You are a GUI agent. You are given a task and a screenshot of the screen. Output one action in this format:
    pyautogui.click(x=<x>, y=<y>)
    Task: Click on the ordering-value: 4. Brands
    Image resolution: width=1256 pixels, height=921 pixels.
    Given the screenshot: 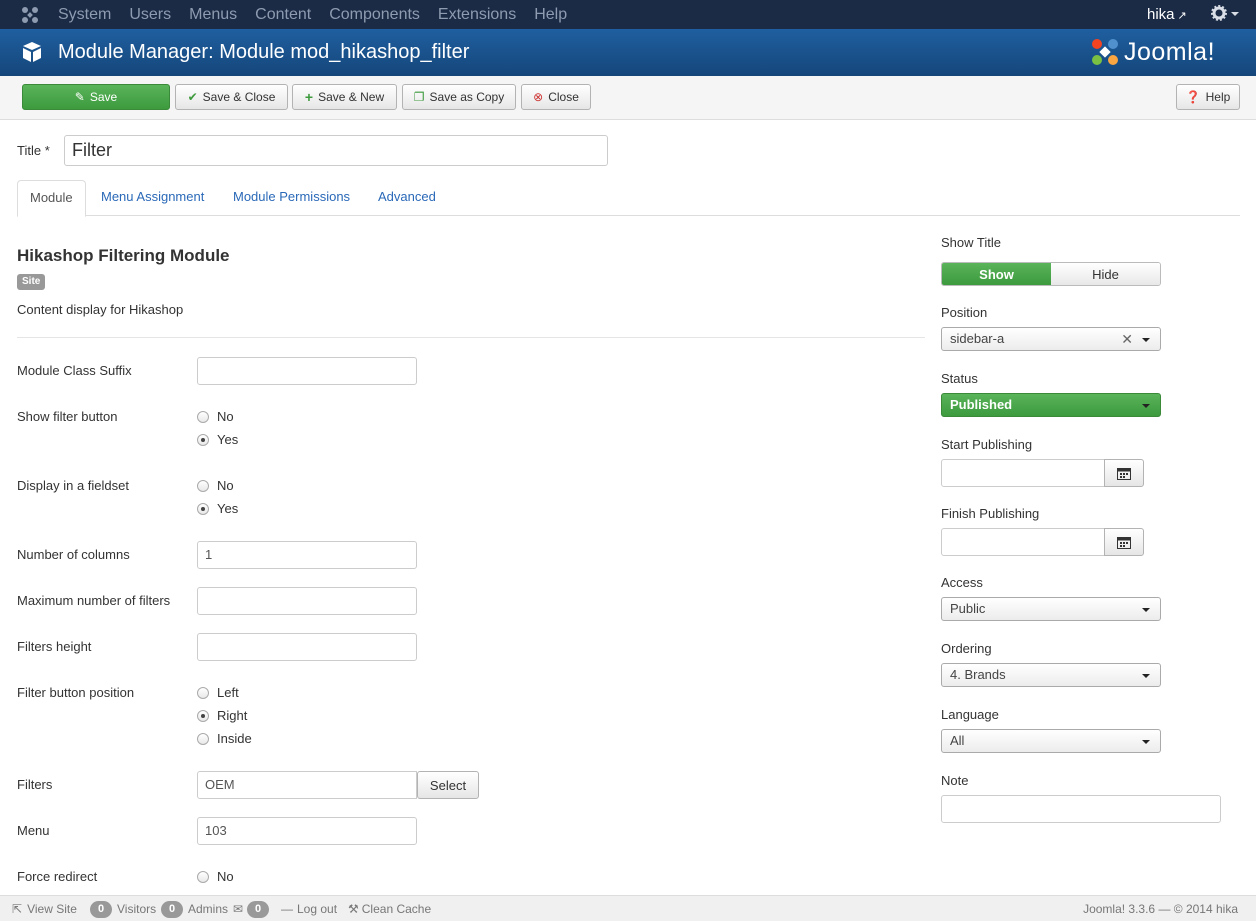 What is the action you would take?
    pyautogui.click(x=978, y=674)
    